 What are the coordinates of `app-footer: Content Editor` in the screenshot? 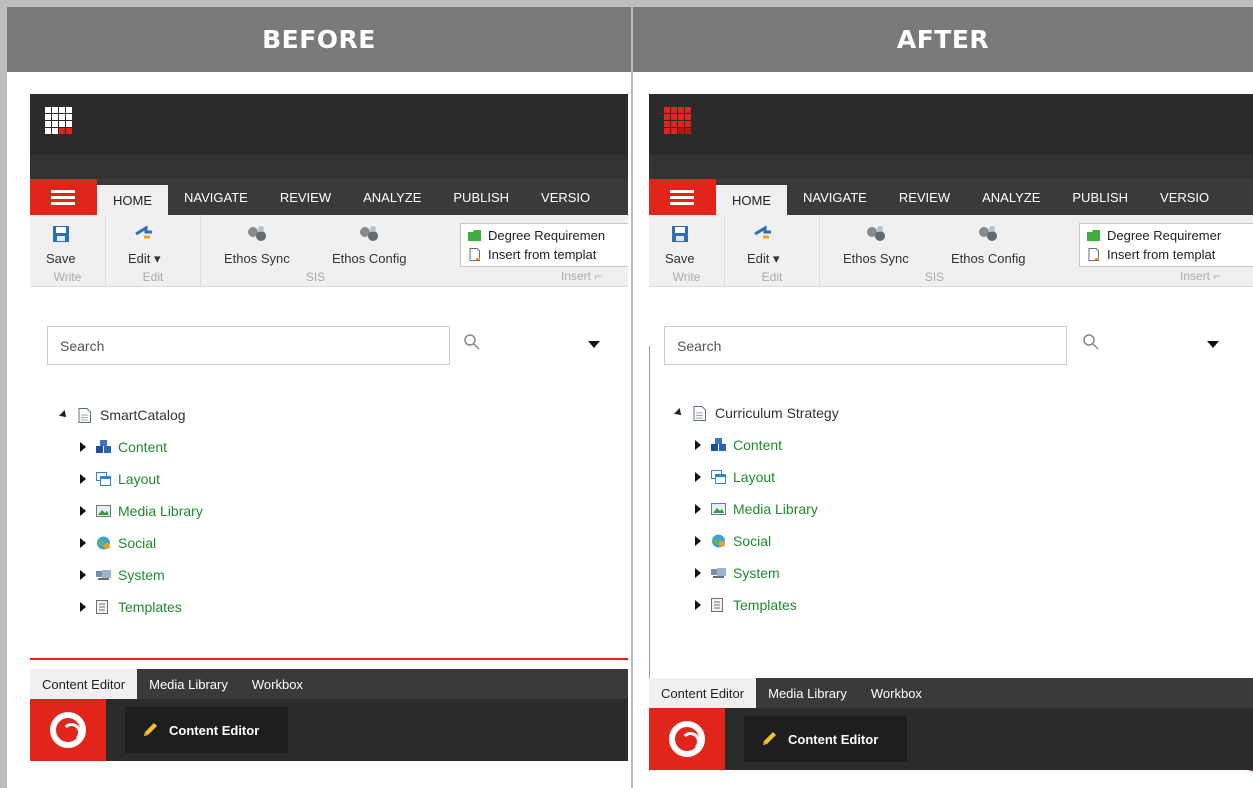 It's located at (951, 739).